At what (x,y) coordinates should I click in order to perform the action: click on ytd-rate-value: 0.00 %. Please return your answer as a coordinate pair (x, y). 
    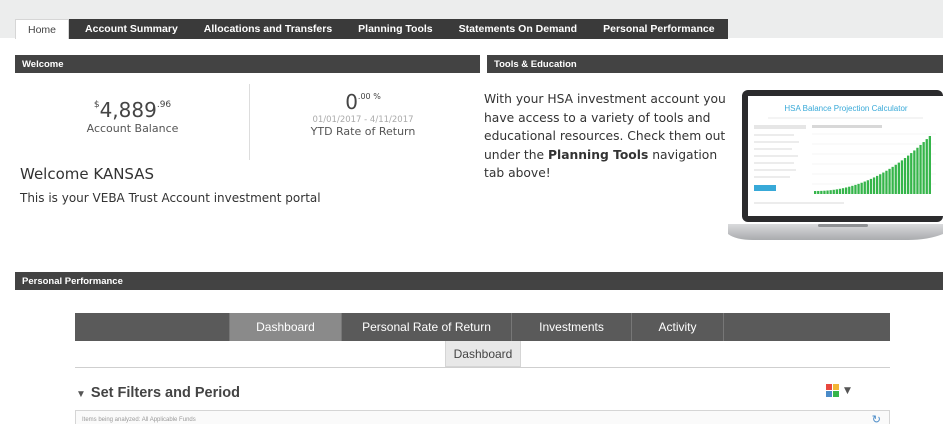
    Looking at the image, I should click on (363, 102).